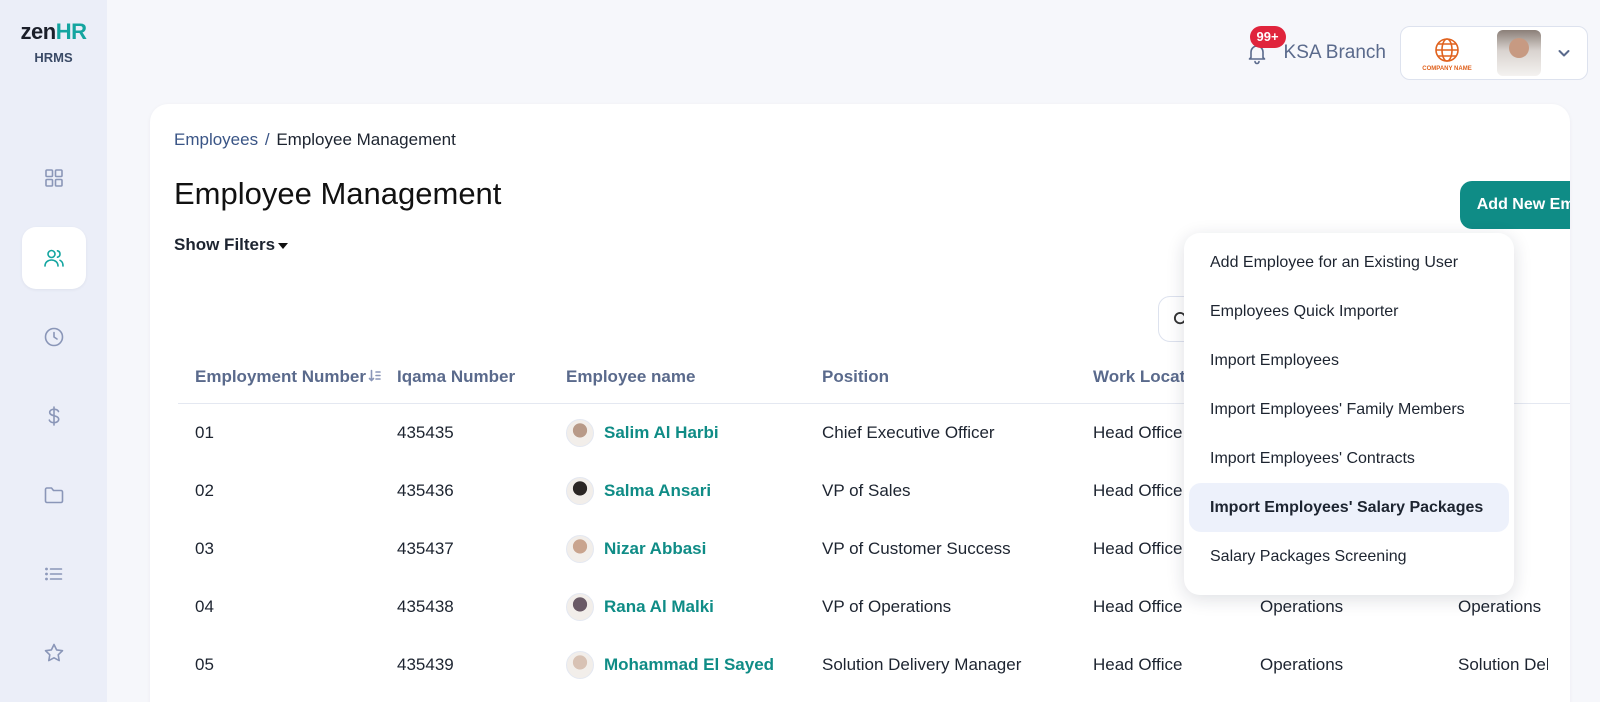  I want to click on folder-icon, so click(54, 495).